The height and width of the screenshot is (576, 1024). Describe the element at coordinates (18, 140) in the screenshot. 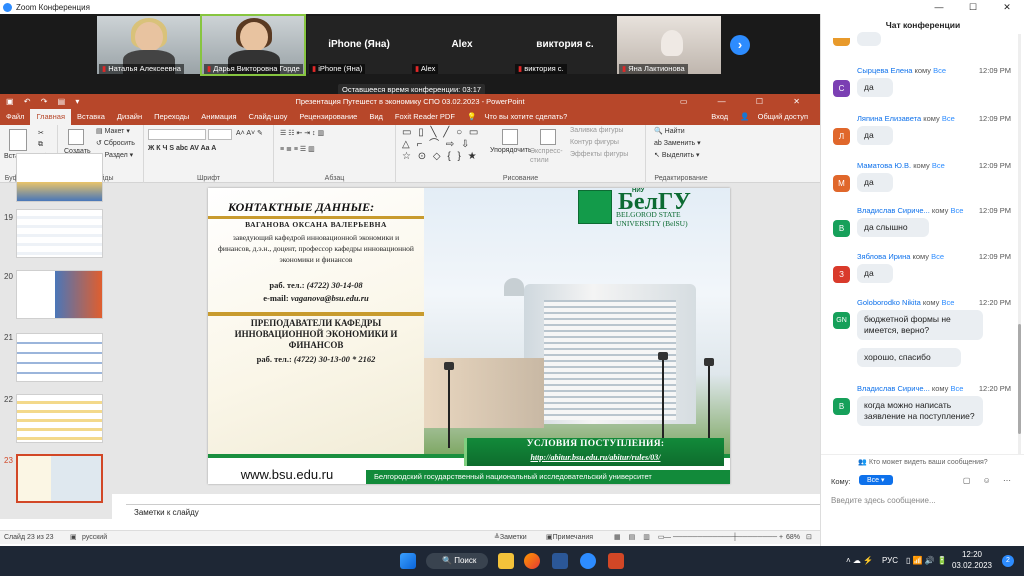

I see `paste-icon` at that location.